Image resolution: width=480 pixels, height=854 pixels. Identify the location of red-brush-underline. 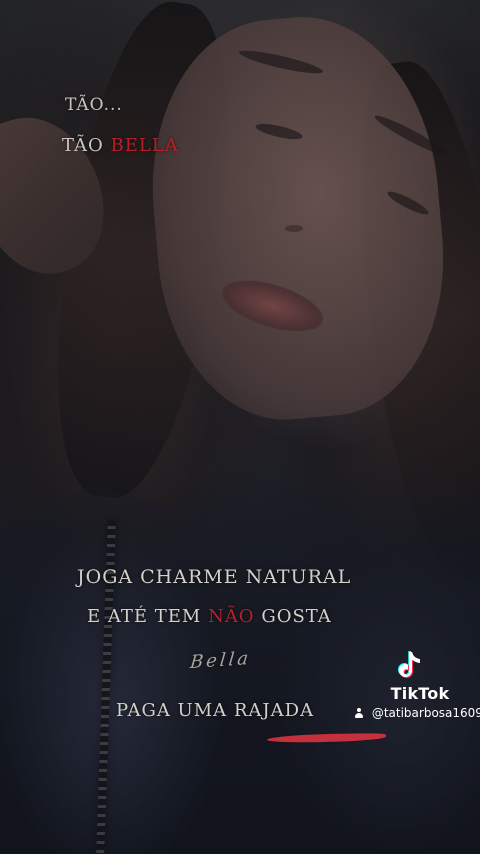
(326, 738).